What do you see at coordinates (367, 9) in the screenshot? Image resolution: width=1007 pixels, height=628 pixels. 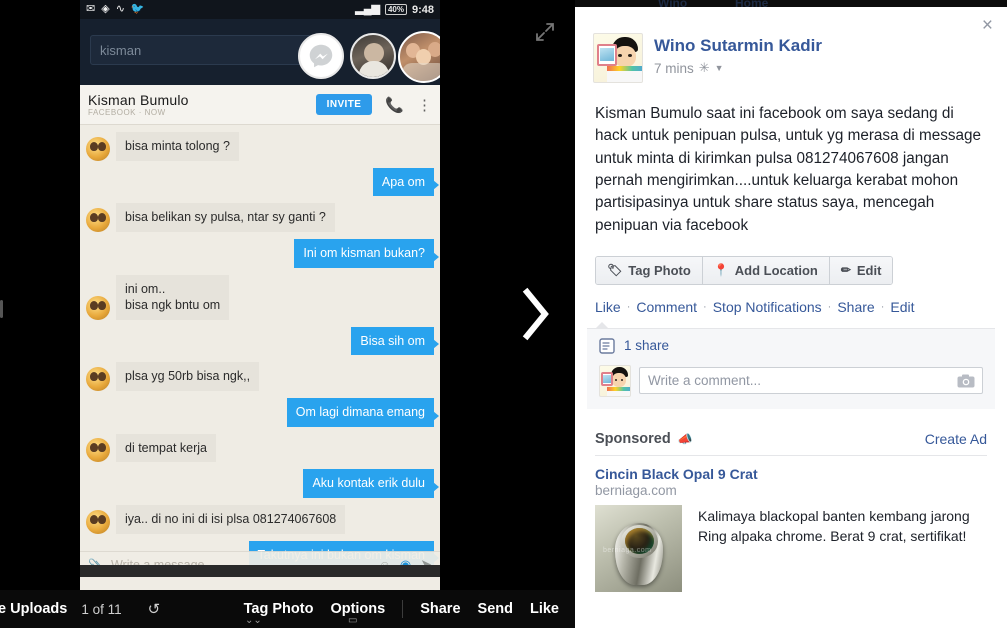 I see `signal-icon: ▂▄▆` at bounding box center [367, 9].